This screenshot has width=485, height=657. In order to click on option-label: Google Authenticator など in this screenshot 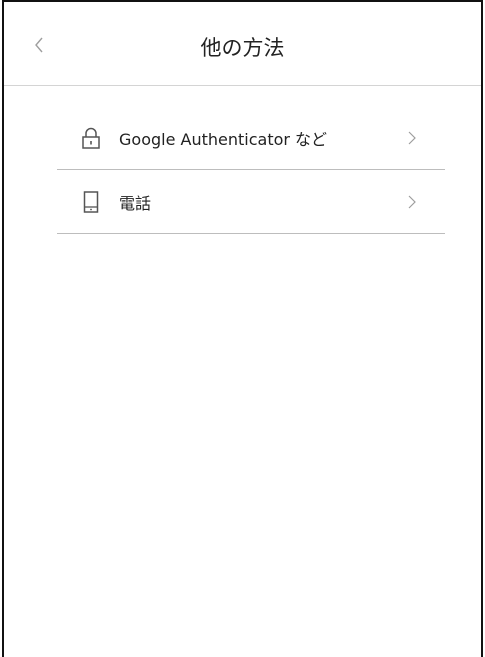, I will do `click(223, 139)`.